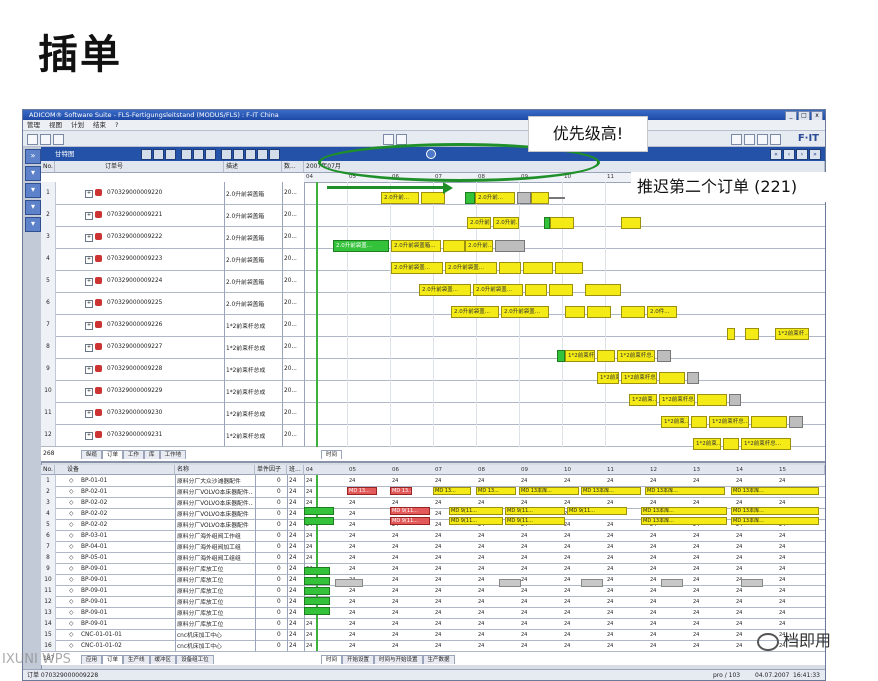 The height and width of the screenshot is (681, 878). What do you see at coordinates (55, 125) in the screenshot?
I see `menu-item-view: 视图` at bounding box center [55, 125].